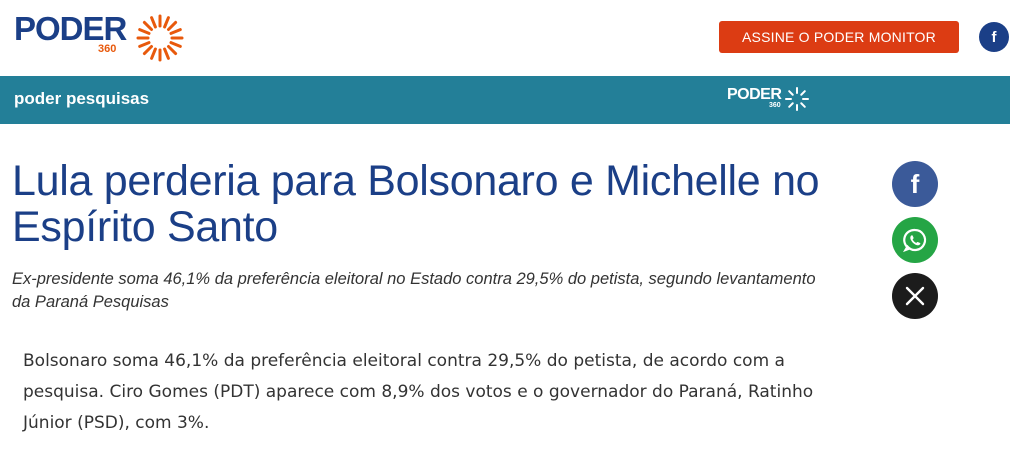 Image resolution: width=1010 pixels, height=455 pixels. Describe the element at coordinates (81, 99) in the screenshot. I see `section-title: poder pesquisas` at that location.